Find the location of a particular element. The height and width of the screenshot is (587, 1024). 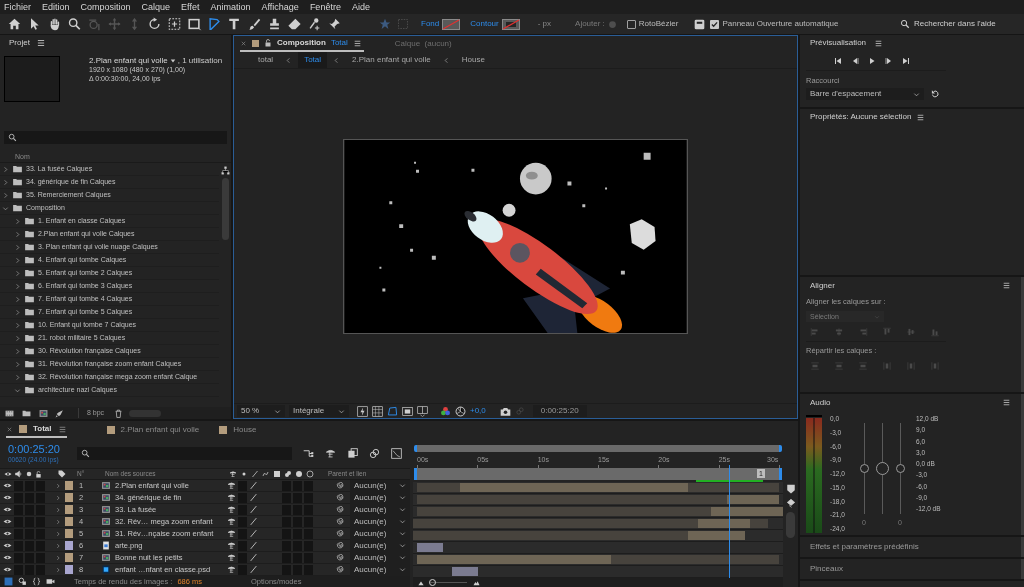

breadcrumb: total is located at coordinates (266, 60).